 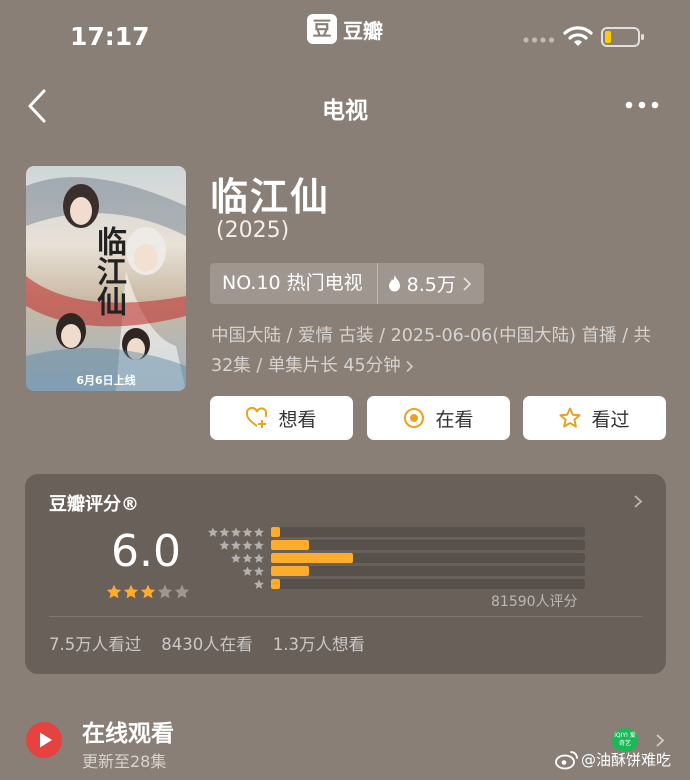 I want to click on star-outline-icon, so click(x=570, y=417).